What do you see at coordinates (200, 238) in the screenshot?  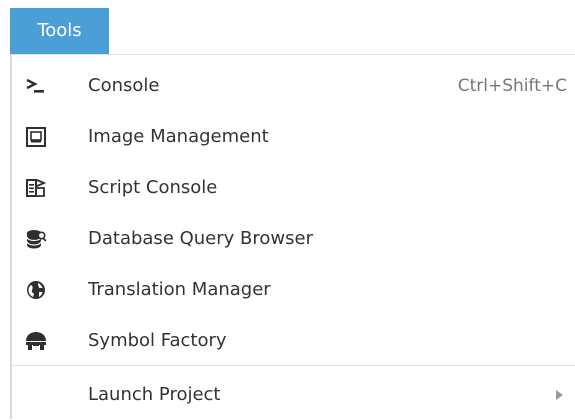 I see `menu-item-label: Database Query Browser` at bounding box center [200, 238].